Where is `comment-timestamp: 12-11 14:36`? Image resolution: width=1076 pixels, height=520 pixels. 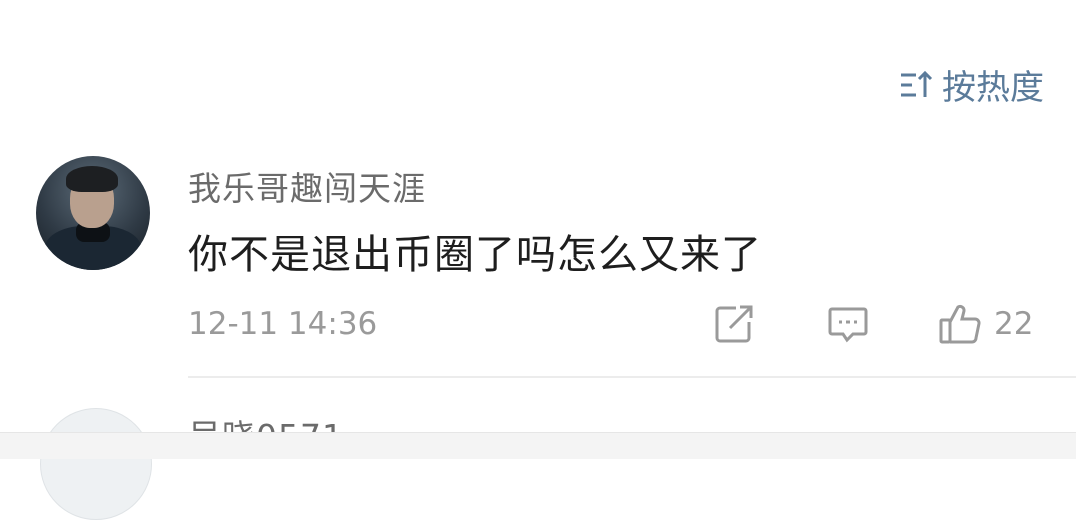
comment-timestamp: 12-11 14:36 is located at coordinates (283, 324).